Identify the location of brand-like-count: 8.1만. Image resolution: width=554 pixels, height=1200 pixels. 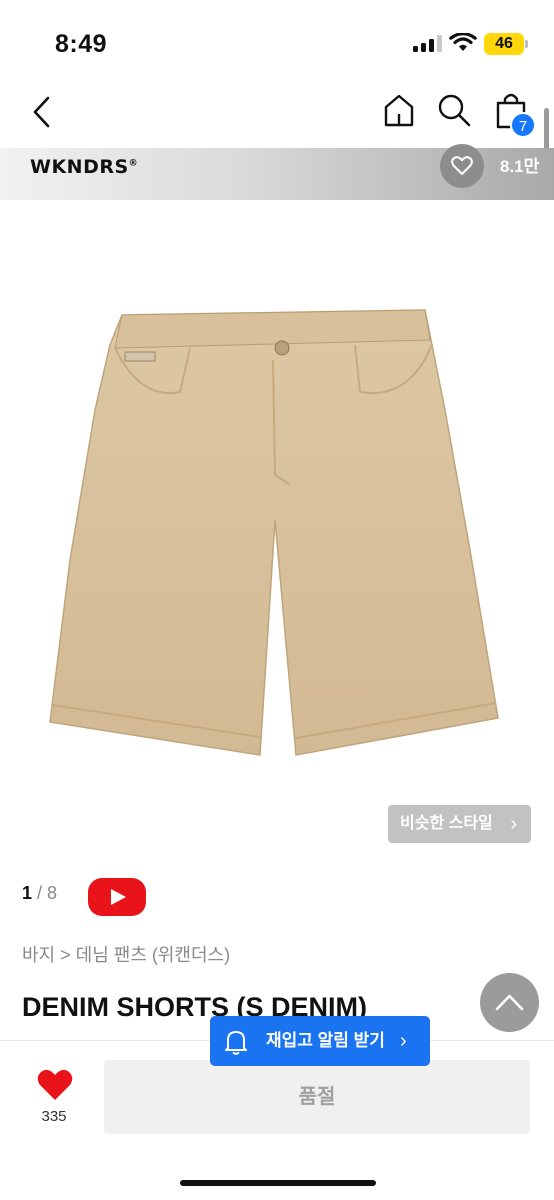
(520, 166).